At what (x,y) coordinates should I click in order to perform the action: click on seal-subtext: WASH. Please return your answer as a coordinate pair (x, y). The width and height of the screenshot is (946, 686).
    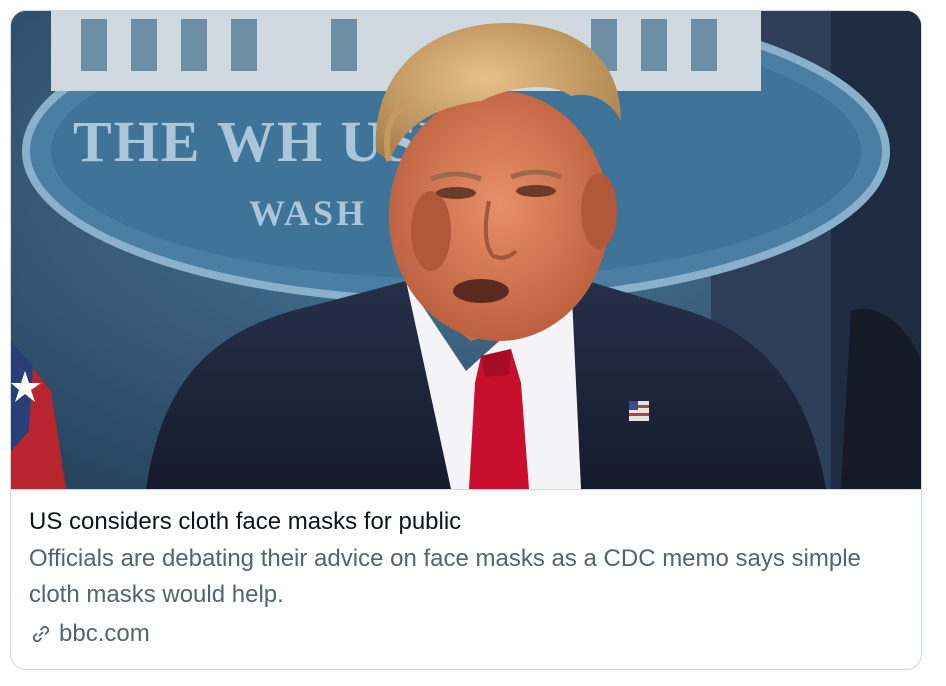
    Looking at the image, I should click on (308, 213).